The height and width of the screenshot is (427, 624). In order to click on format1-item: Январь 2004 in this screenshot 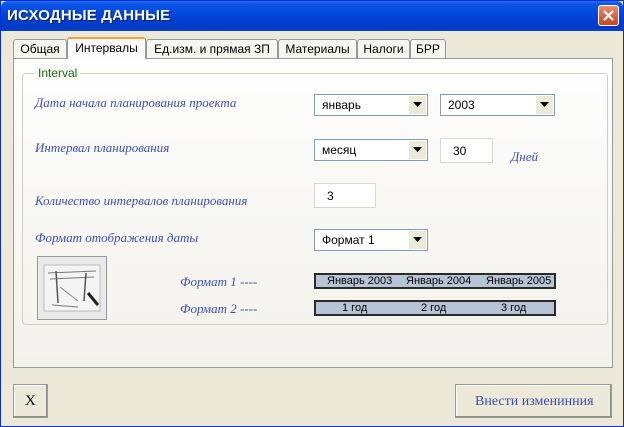, I will do `click(439, 281)`.